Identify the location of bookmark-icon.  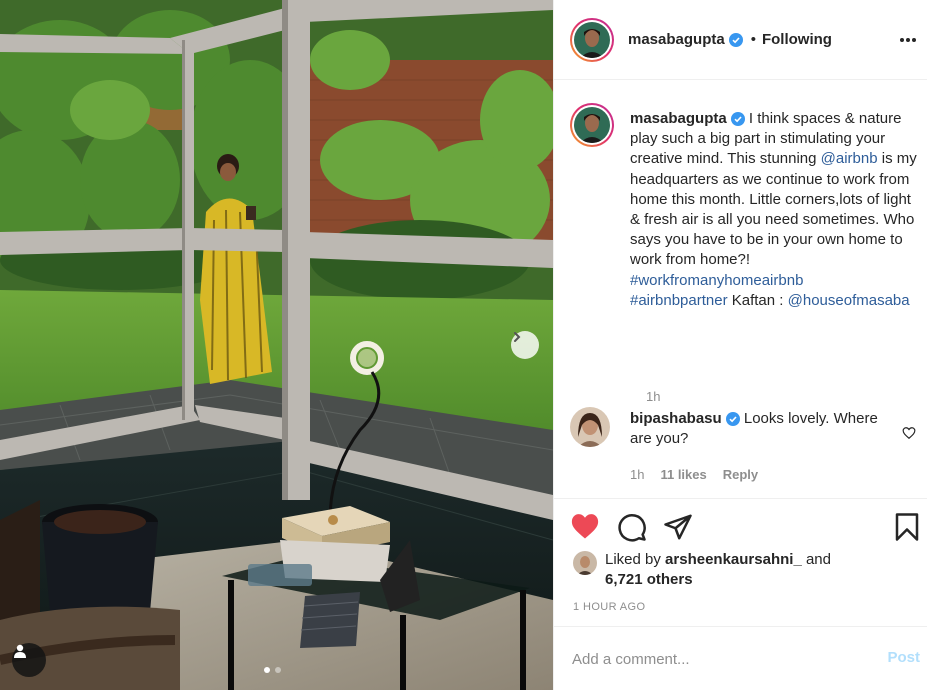
(907, 527).